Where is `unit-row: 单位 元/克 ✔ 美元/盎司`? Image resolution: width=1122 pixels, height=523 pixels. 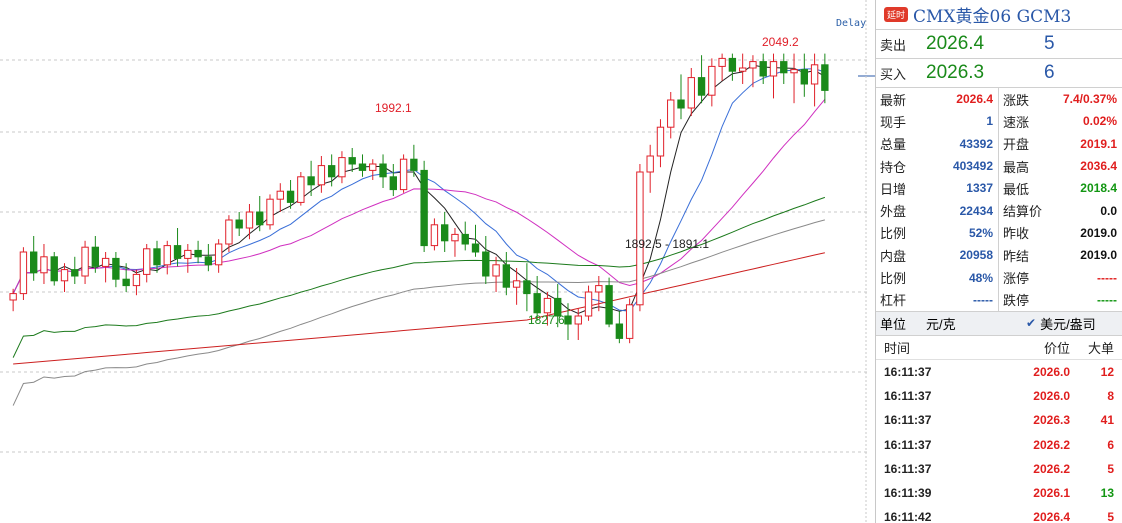 unit-row: 单位 元/克 ✔ 美元/盎司 is located at coordinates (999, 323).